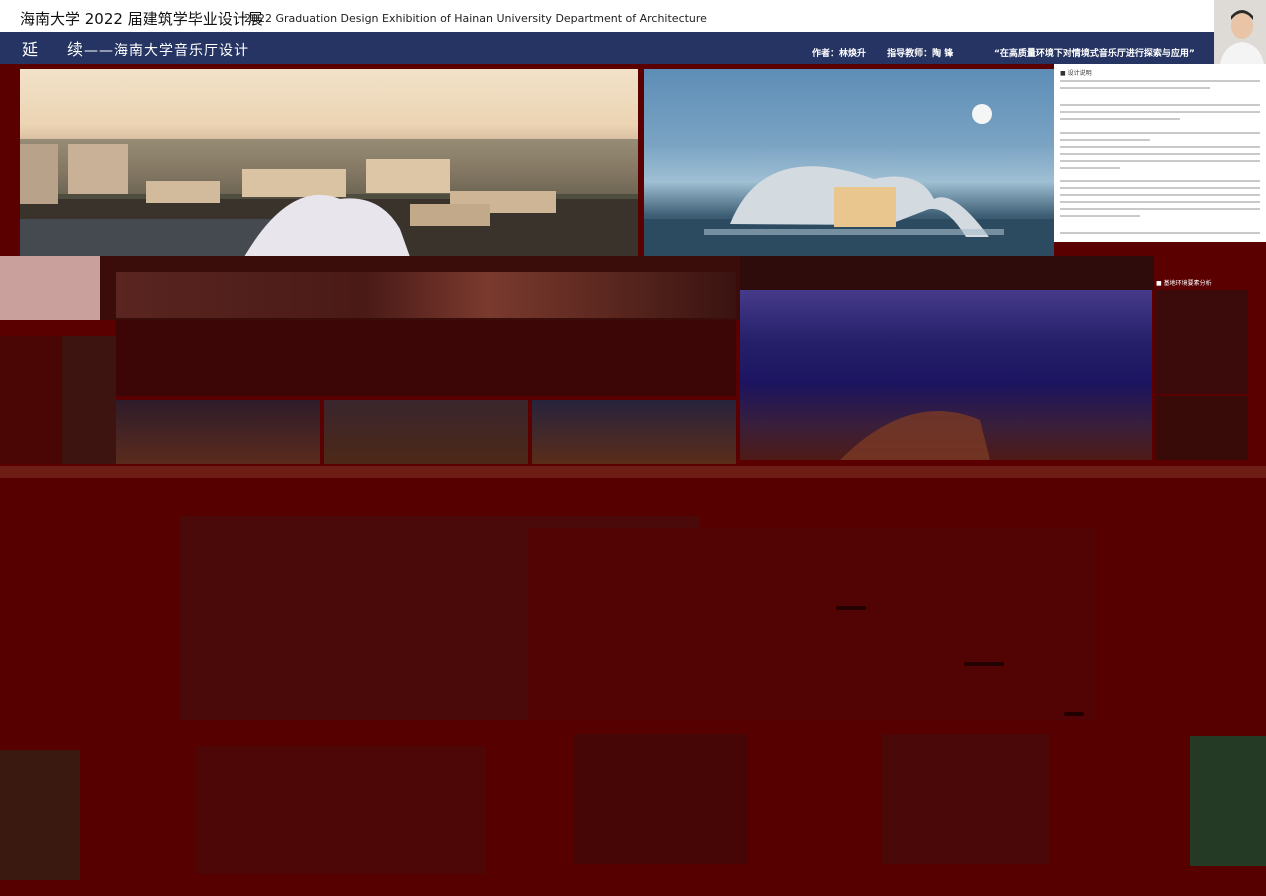 The image size is (1266, 896). I want to click on dusk-view-illustration, so click(915, 435).